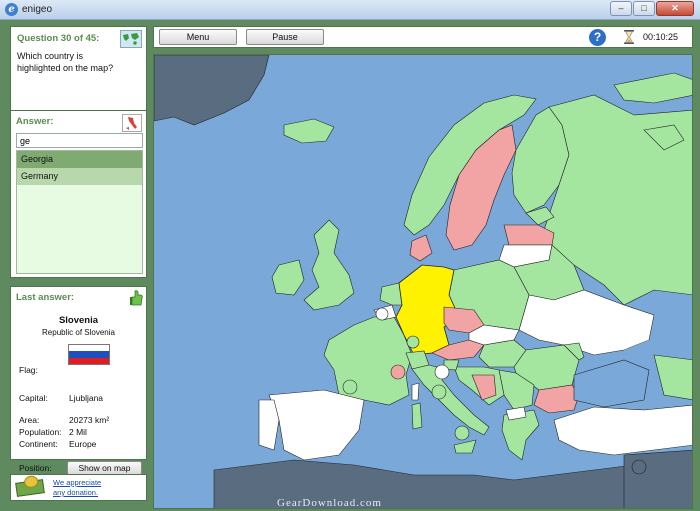  I want to click on list-item: Georgia, so click(79, 159).